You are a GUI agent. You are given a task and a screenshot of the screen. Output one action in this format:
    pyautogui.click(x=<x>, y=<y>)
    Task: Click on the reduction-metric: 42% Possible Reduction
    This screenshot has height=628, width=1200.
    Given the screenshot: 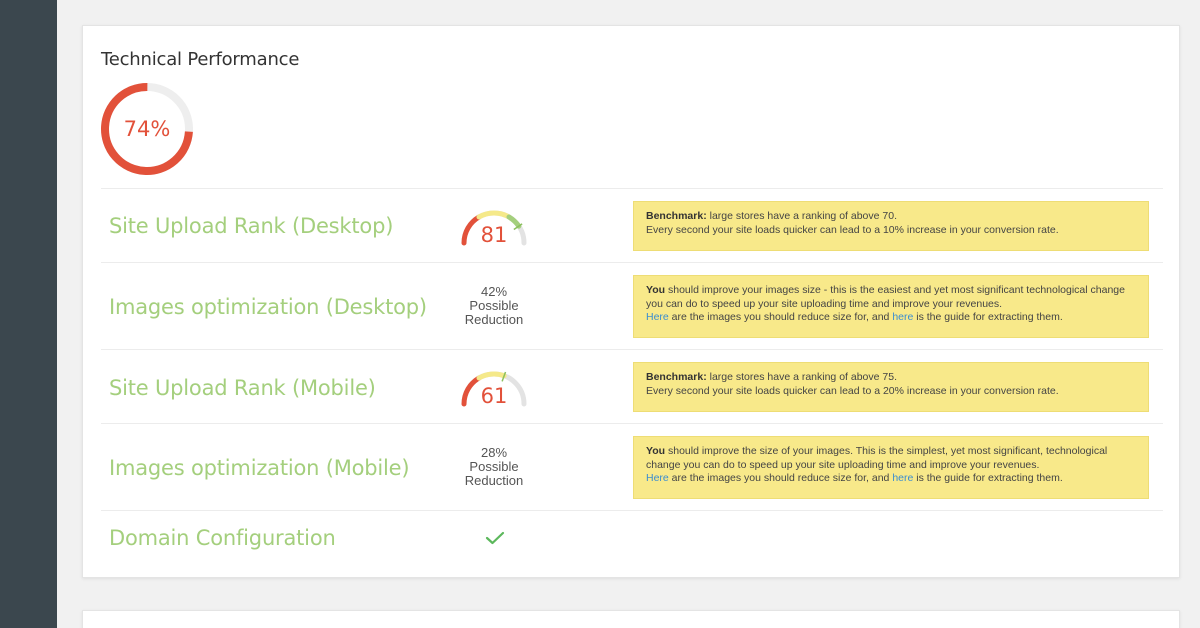 What is the action you would take?
    pyautogui.click(x=494, y=306)
    